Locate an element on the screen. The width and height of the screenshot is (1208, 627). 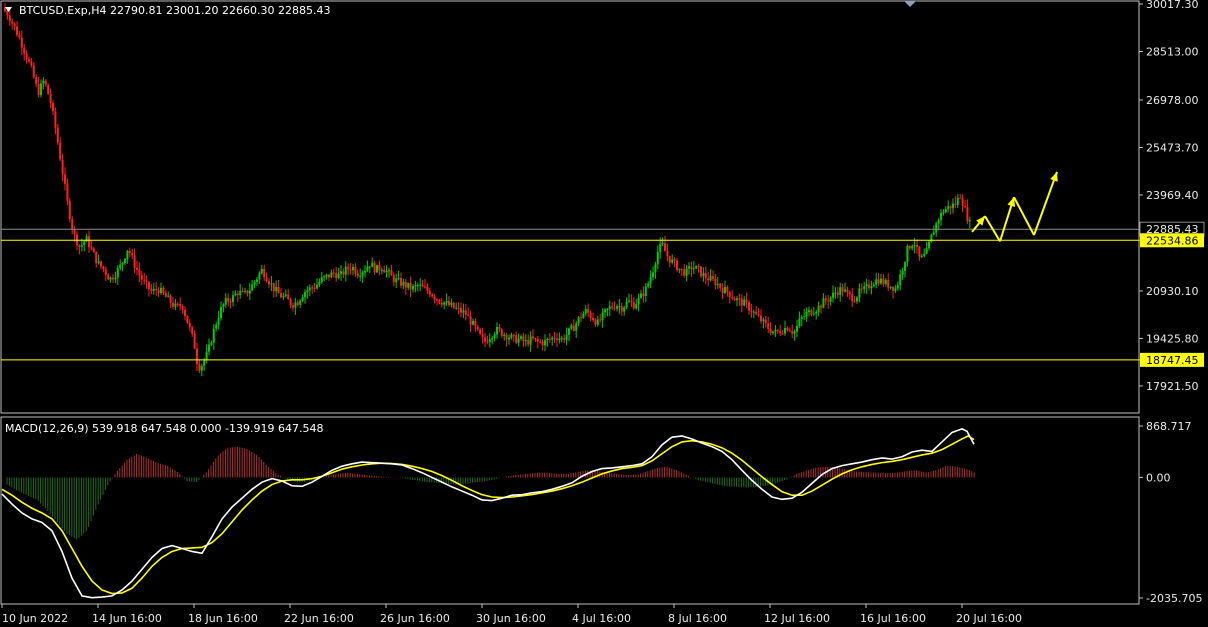
macd-tick-label: 868.717 is located at coordinates (1169, 426).